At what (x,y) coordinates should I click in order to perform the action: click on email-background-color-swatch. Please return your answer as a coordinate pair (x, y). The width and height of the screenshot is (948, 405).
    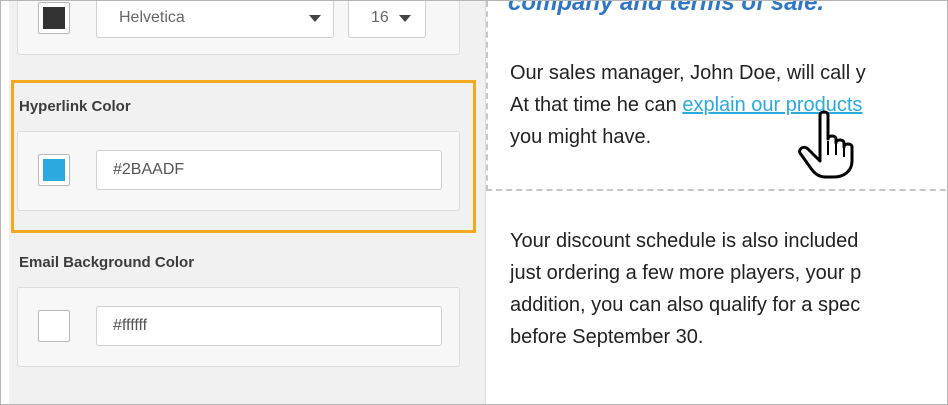
    Looking at the image, I should click on (54, 326).